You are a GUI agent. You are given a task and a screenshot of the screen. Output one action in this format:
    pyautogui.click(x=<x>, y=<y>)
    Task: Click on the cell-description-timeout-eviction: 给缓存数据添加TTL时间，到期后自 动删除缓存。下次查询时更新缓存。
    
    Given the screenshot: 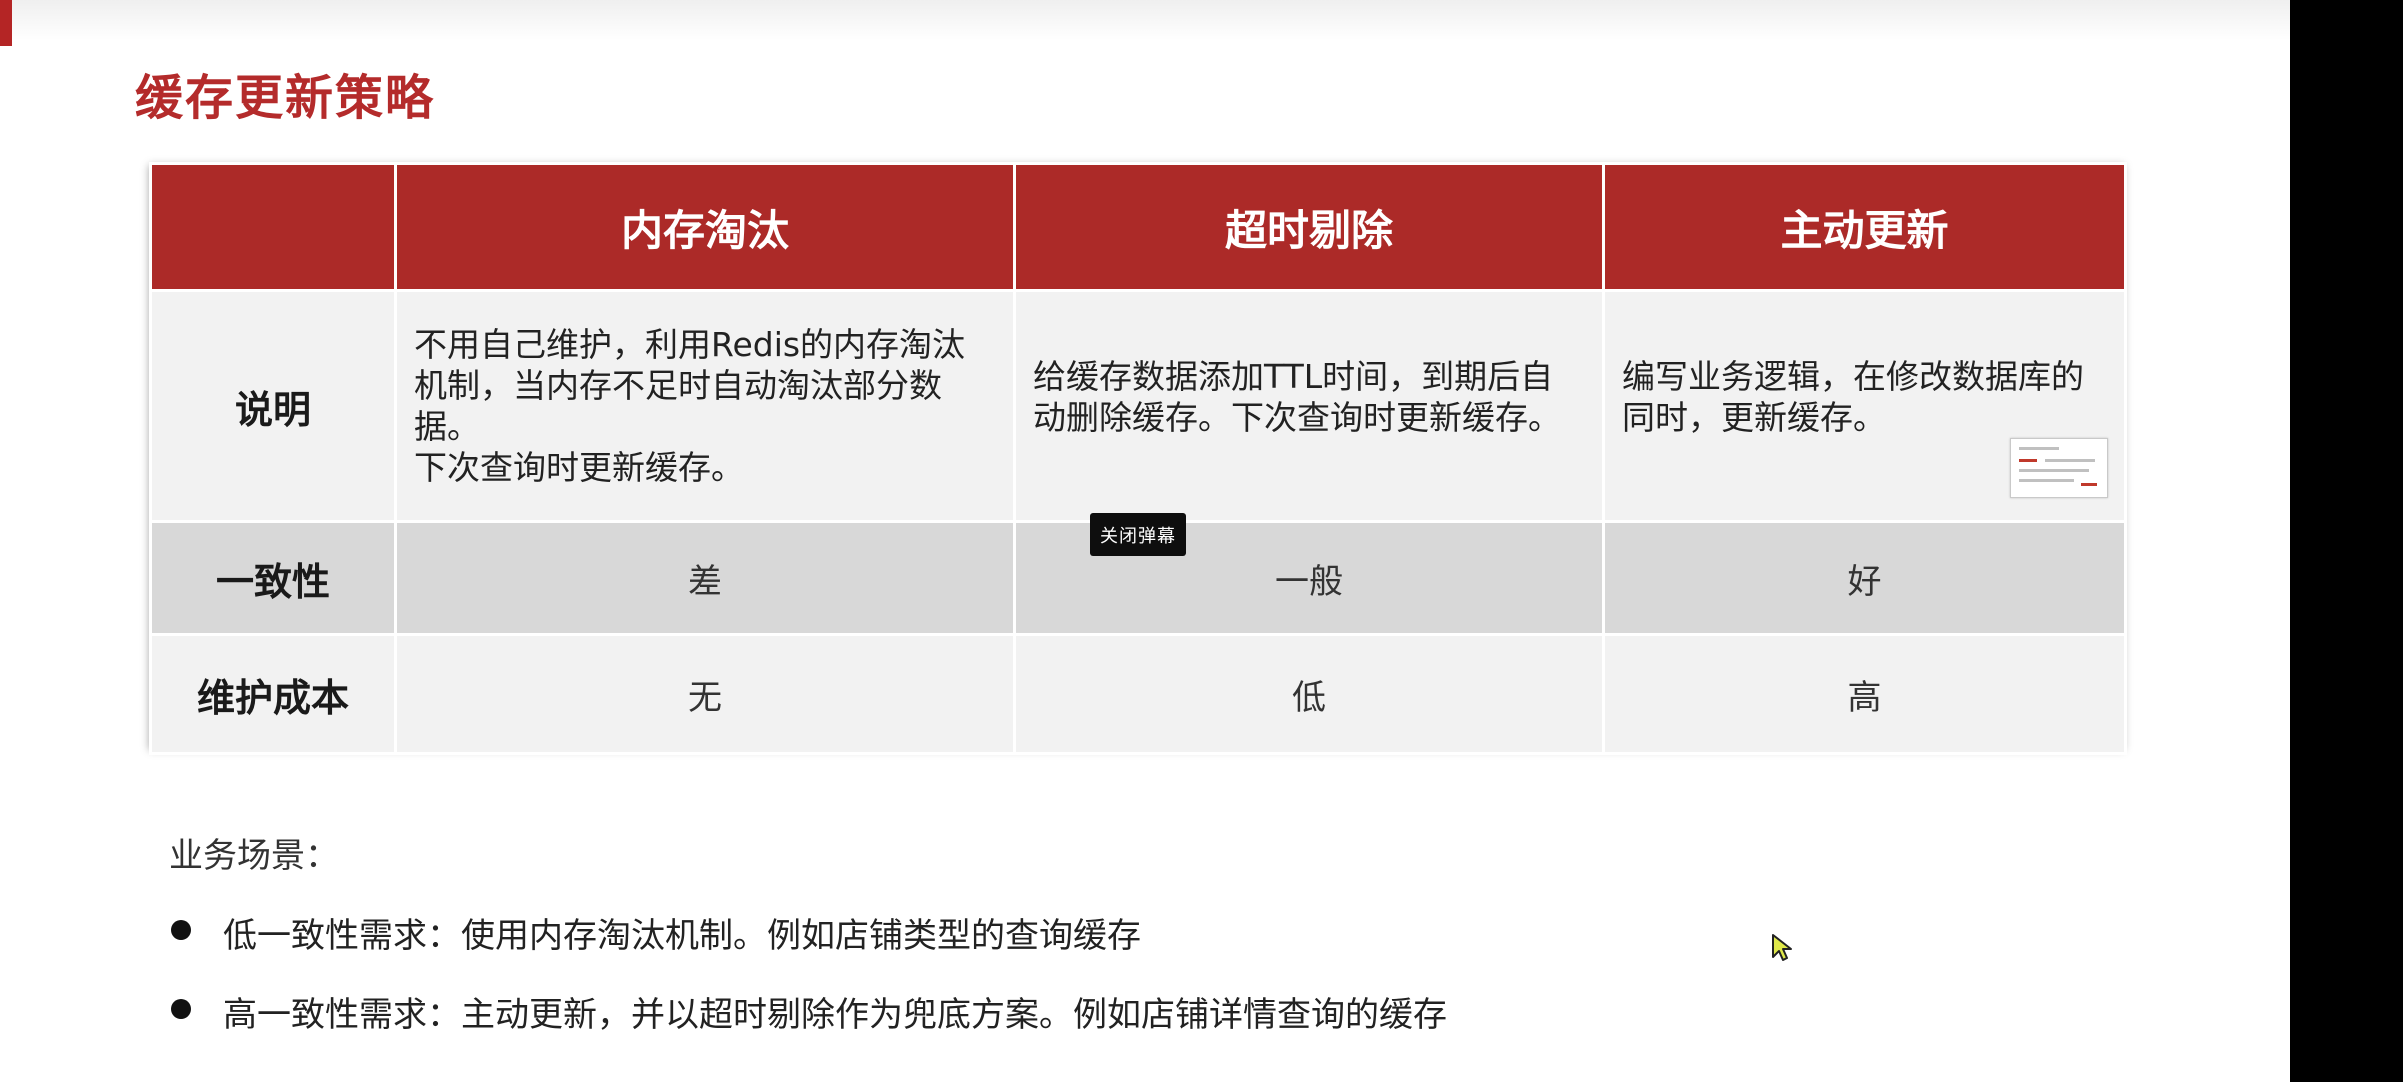 What is the action you would take?
    pyautogui.click(x=1309, y=406)
    